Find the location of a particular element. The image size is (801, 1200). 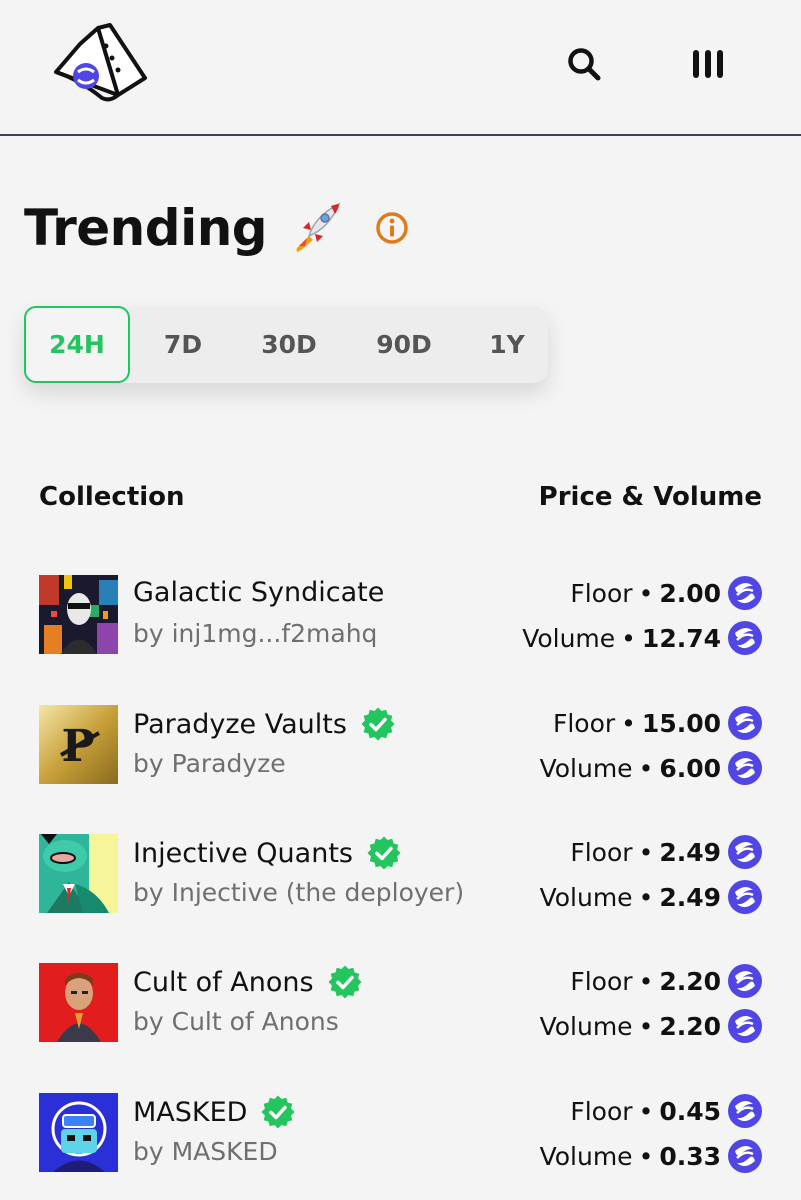

volume-stat: Volume • 0.33 is located at coordinates (651, 1156).